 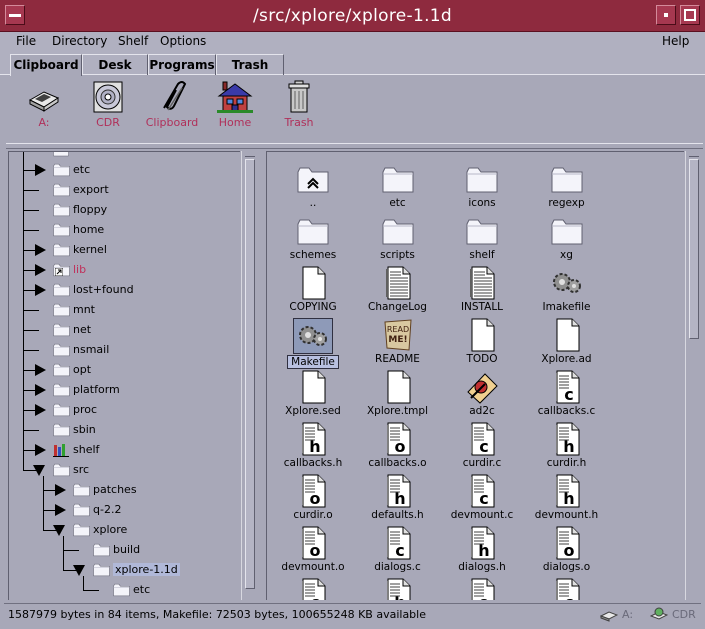 What do you see at coordinates (124, 190) in the screenshot?
I see `tree-row: export` at bounding box center [124, 190].